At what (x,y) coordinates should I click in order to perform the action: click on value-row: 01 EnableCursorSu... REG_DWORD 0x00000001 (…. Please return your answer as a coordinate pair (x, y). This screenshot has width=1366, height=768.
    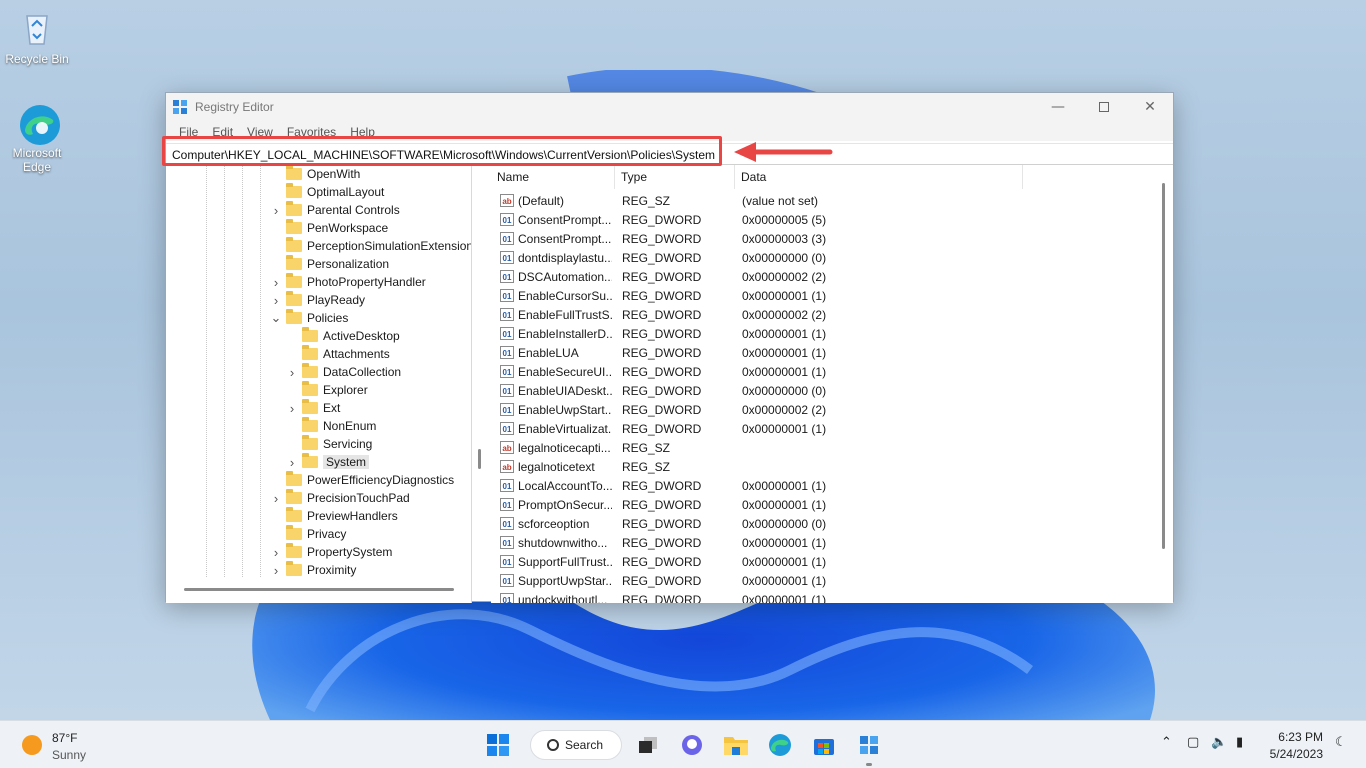
    Looking at the image, I should click on (821, 295).